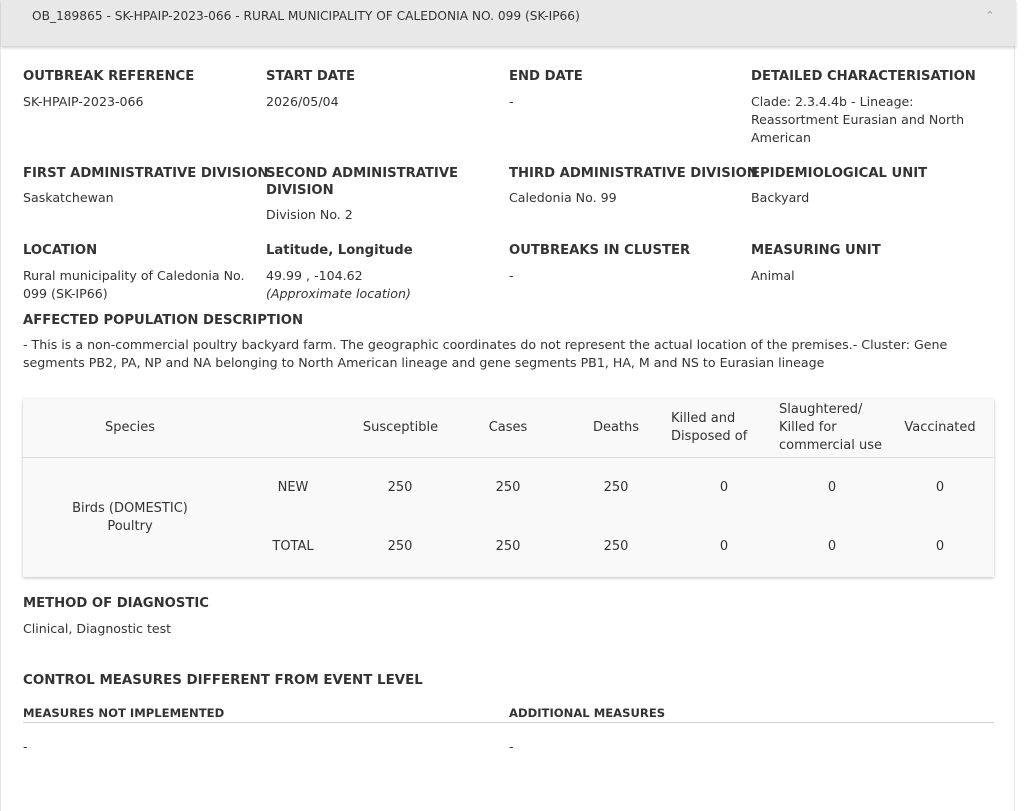 The image size is (1025, 811). I want to click on chevron-up-icon: ⌃, so click(990, 16).